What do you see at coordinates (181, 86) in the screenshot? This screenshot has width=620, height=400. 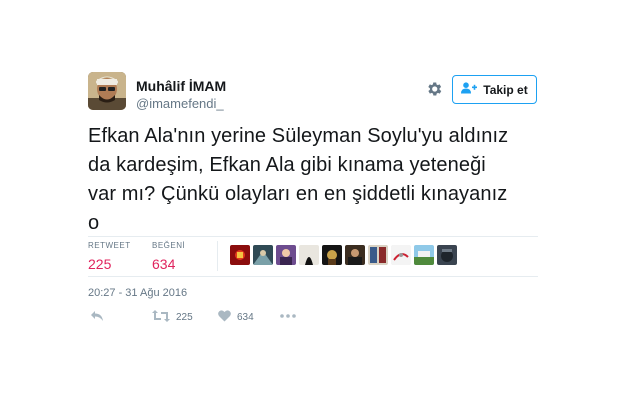 I see `display-name: Muhâlif İMAM` at bounding box center [181, 86].